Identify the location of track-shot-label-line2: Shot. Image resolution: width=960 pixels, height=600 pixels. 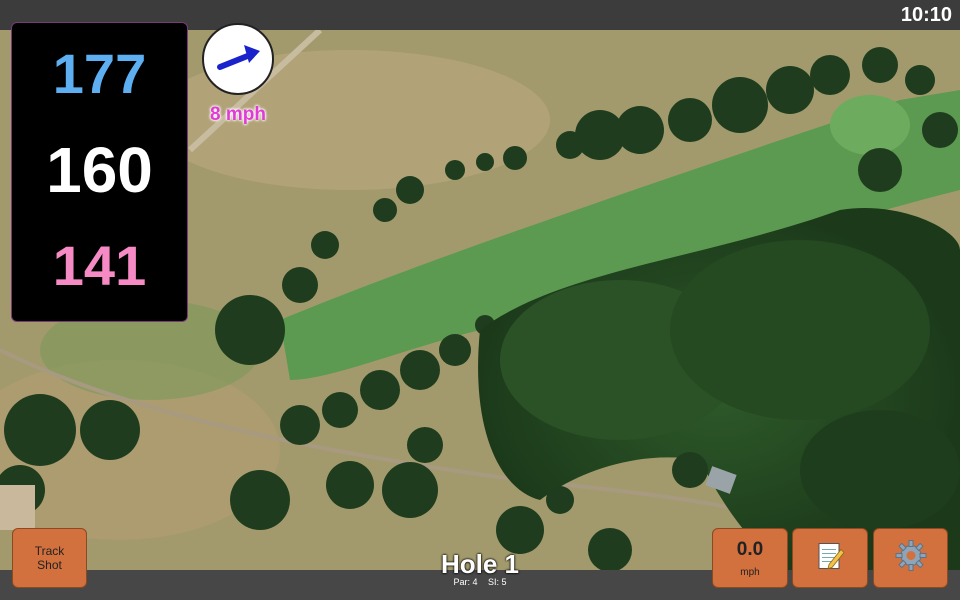
(49, 565).